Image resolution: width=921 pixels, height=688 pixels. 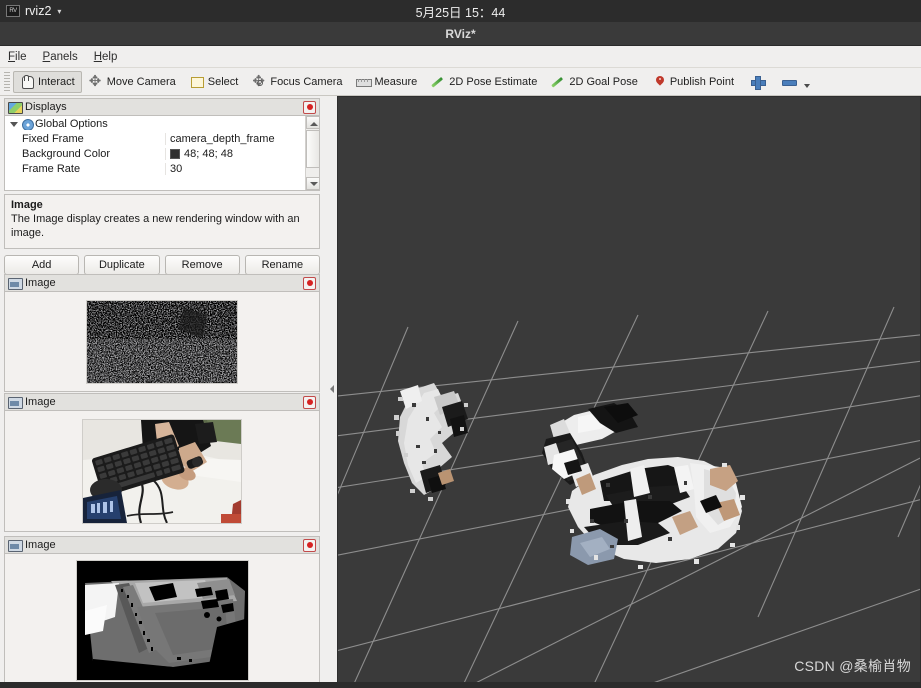 I want to click on rviz-app-icon: RV, so click(x=13, y=11).